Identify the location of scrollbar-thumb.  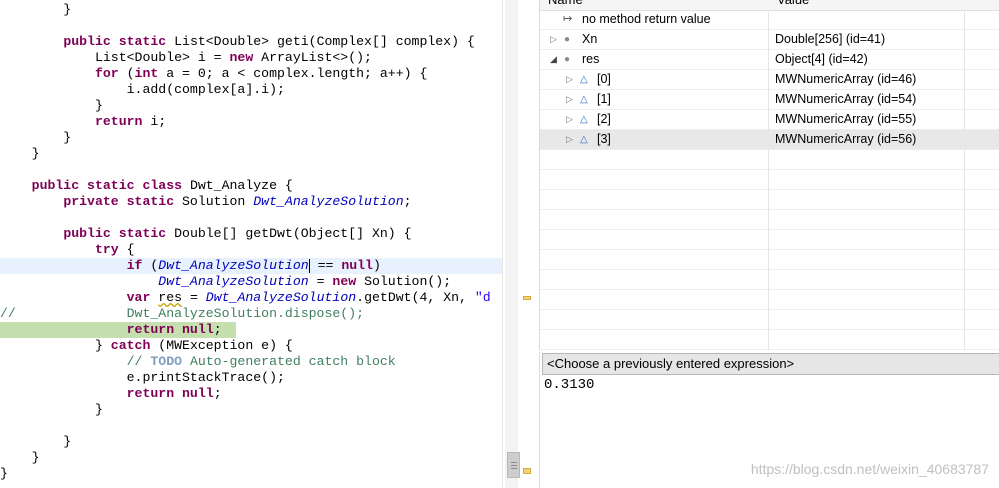
(513, 465).